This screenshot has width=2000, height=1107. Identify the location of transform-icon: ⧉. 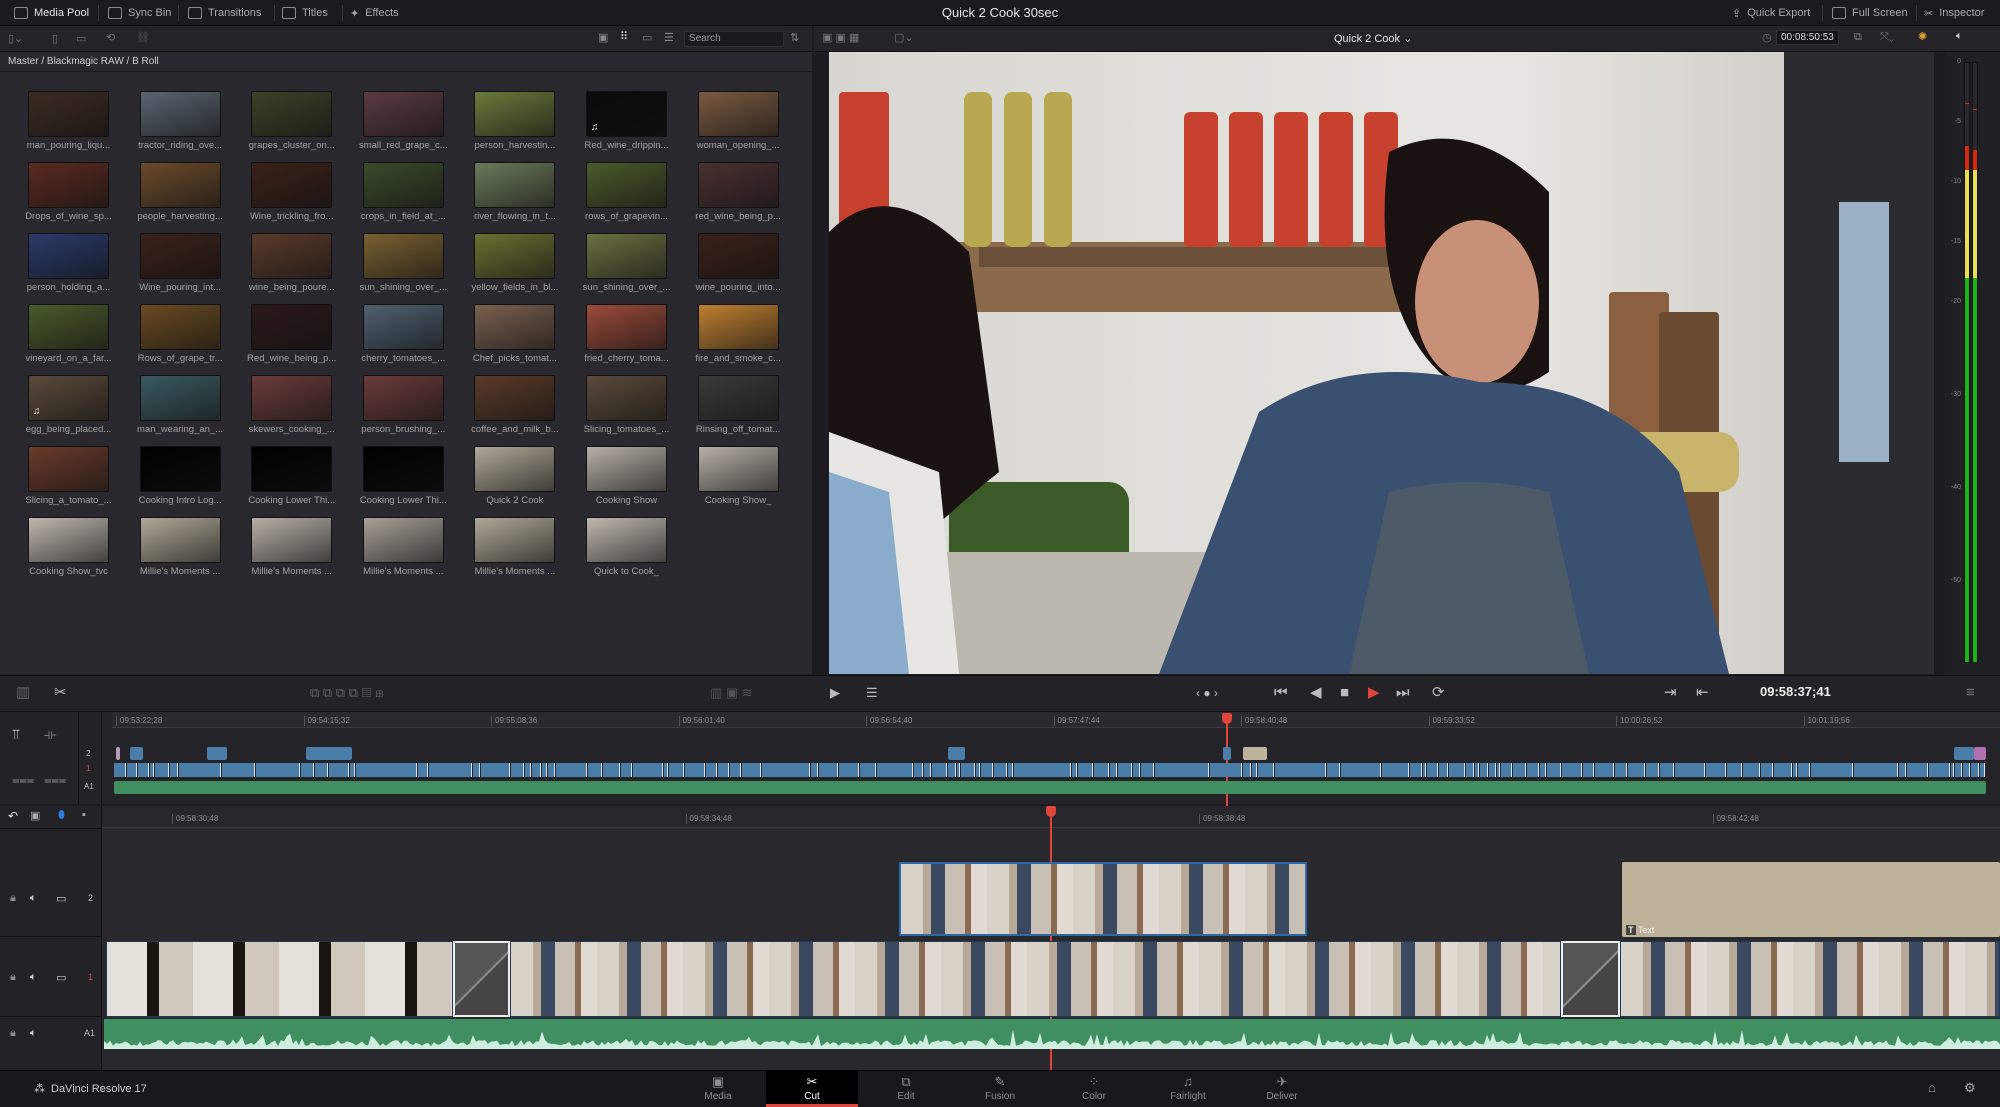
(1858, 37).